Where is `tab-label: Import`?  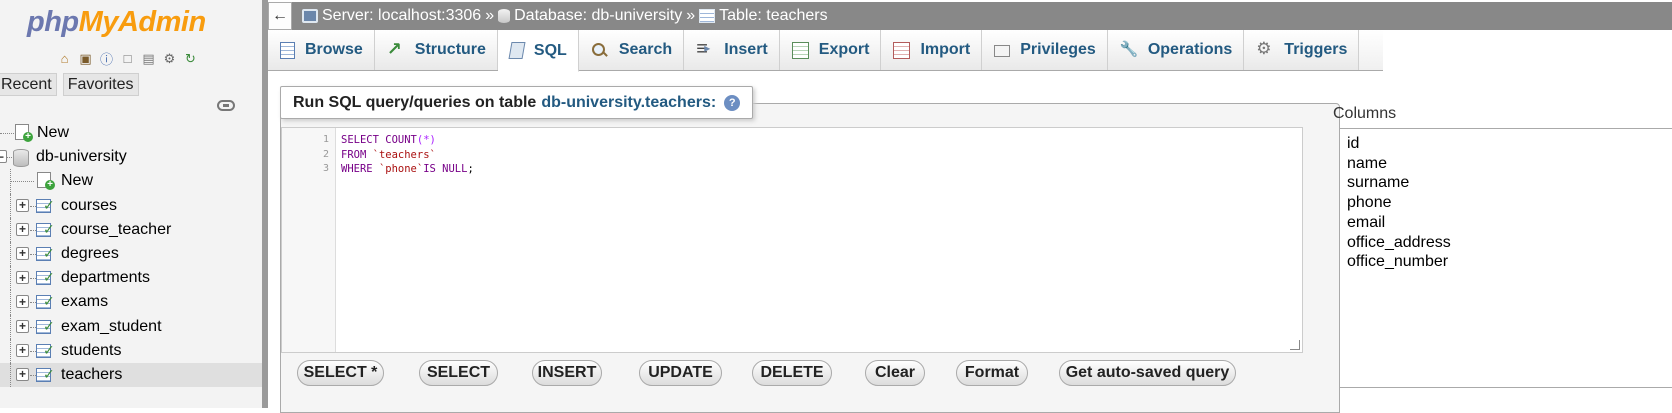
tab-label: Import is located at coordinates (945, 49).